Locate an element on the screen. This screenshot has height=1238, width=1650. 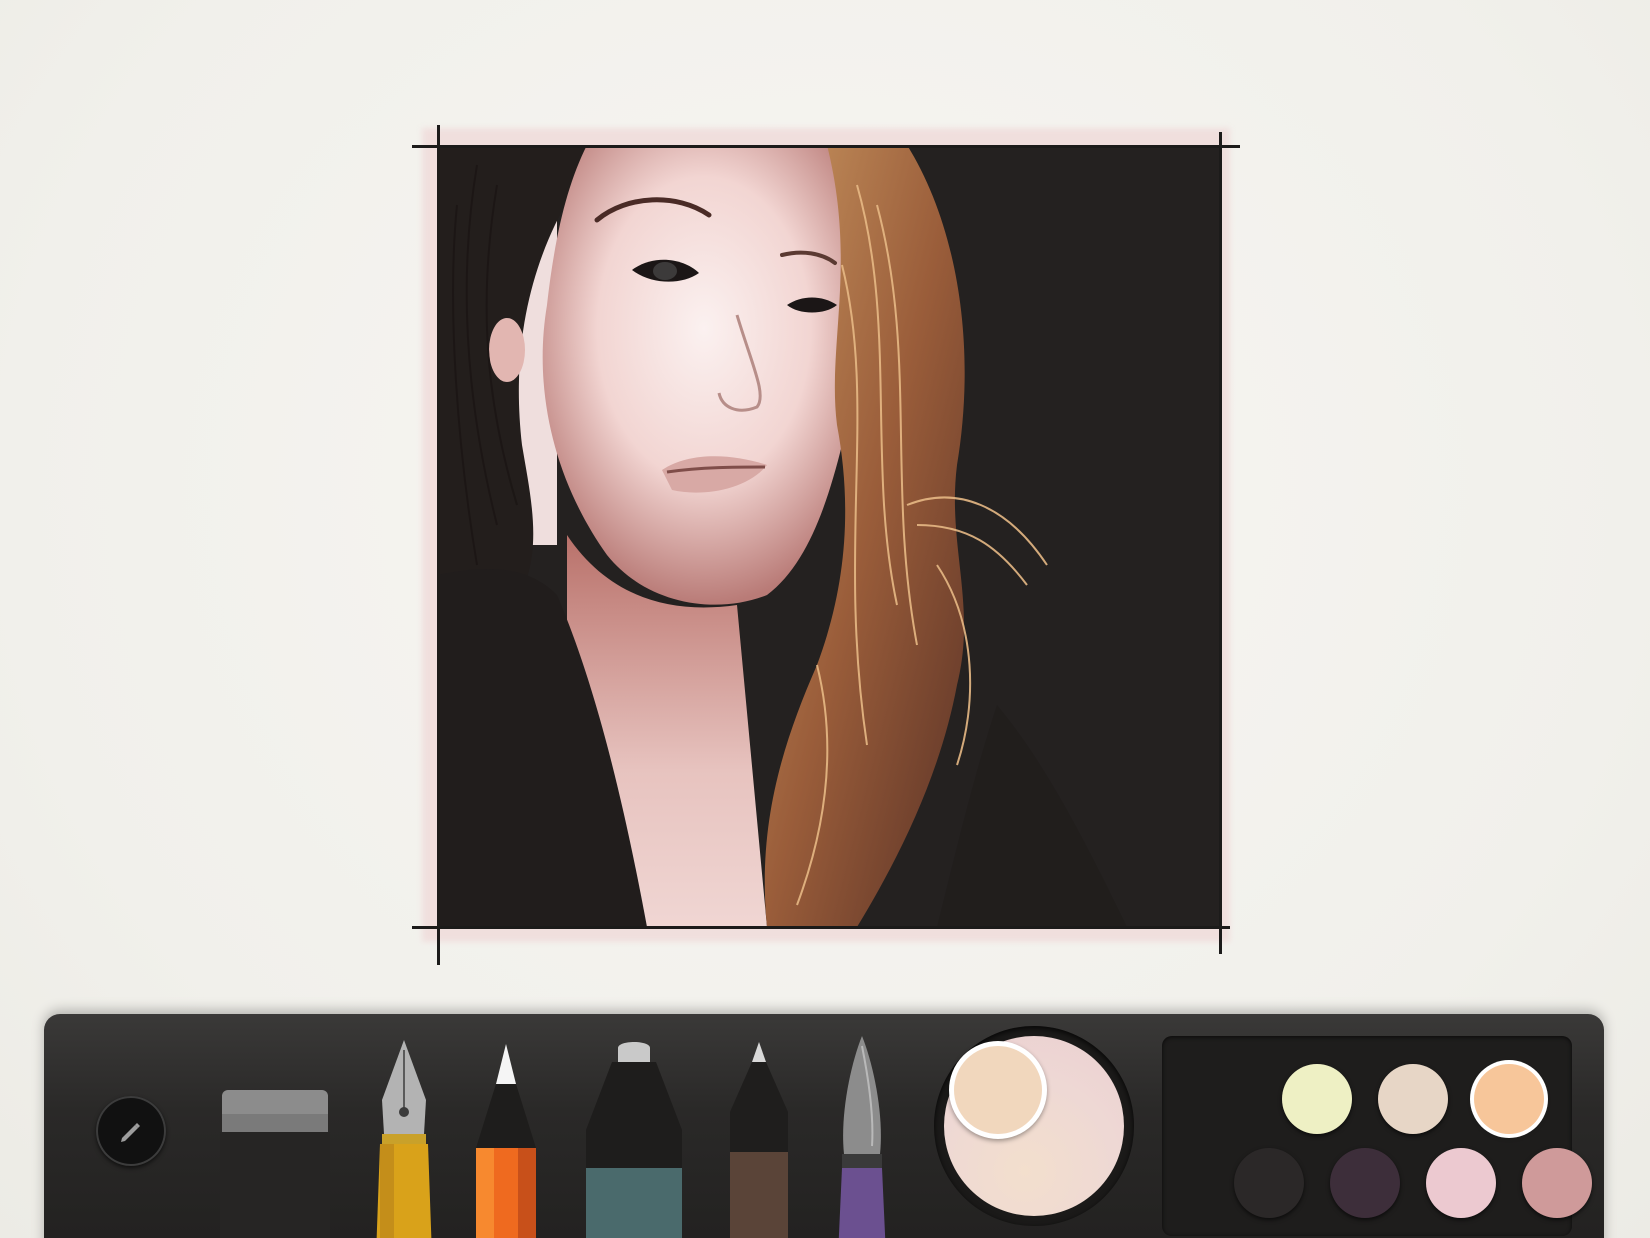
fountain-pen-tool is located at coordinates (404, 1139).